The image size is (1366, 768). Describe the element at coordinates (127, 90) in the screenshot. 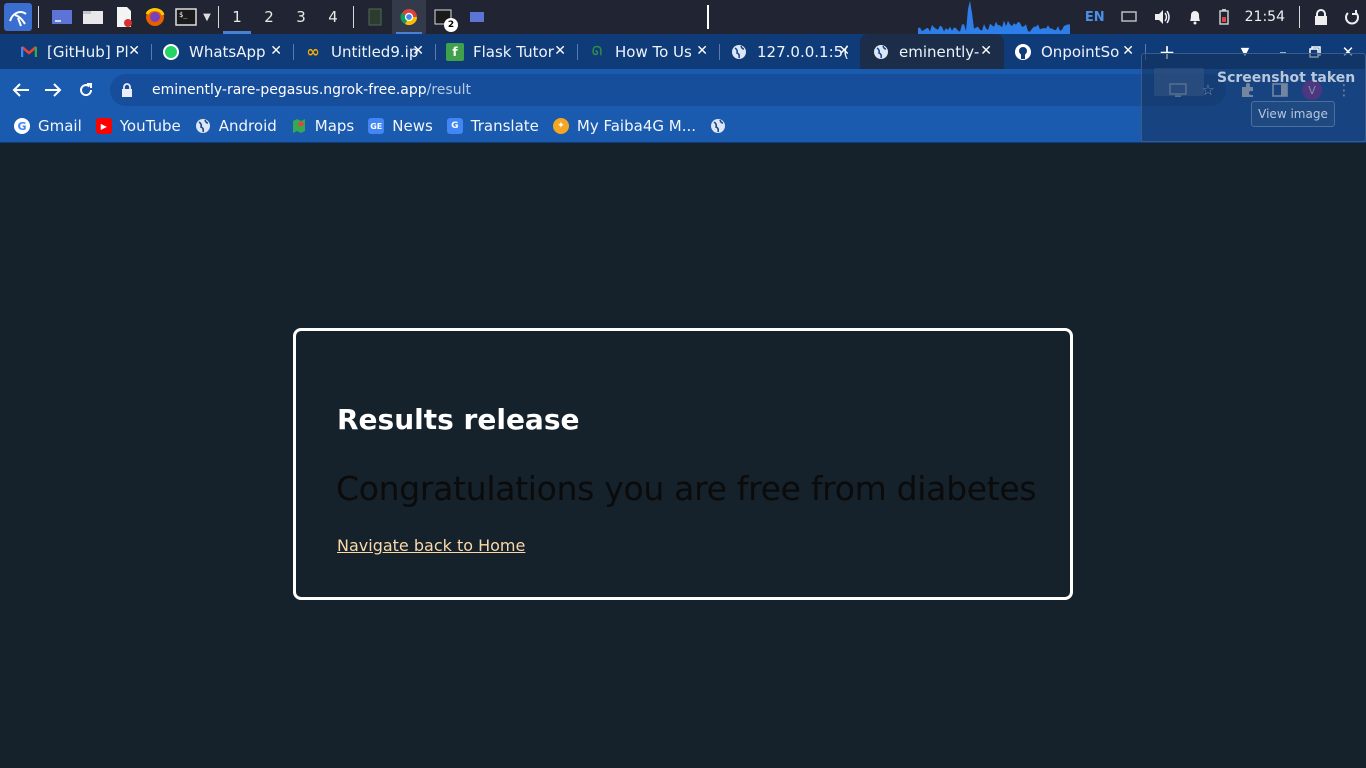

I see `lock-icon` at that location.